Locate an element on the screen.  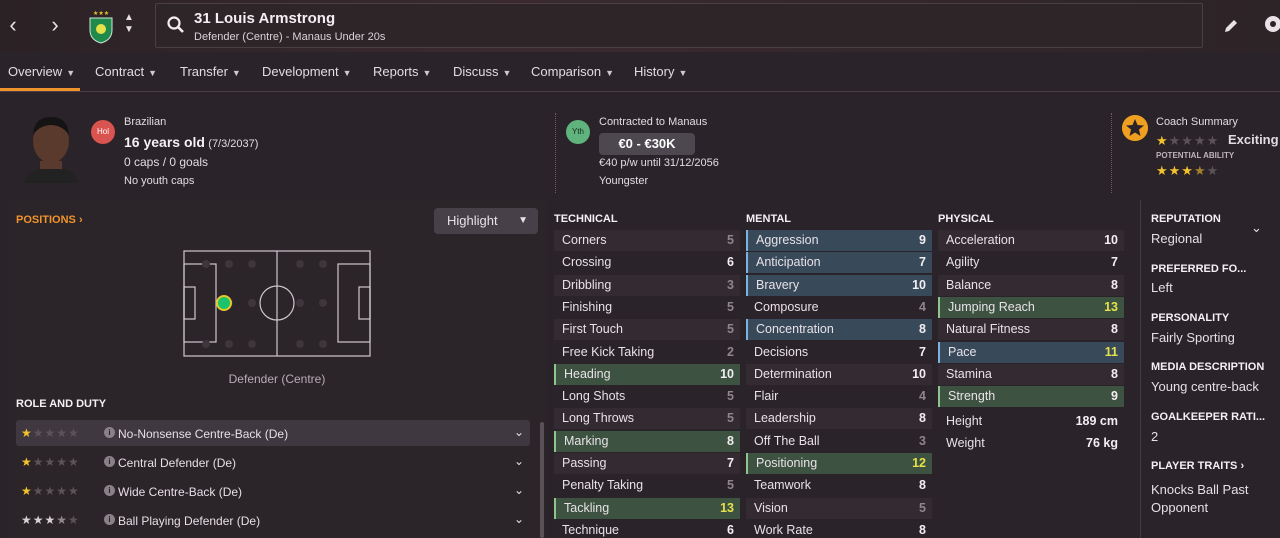
attribute-row: Off The Ball 3 is located at coordinates (839, 441).